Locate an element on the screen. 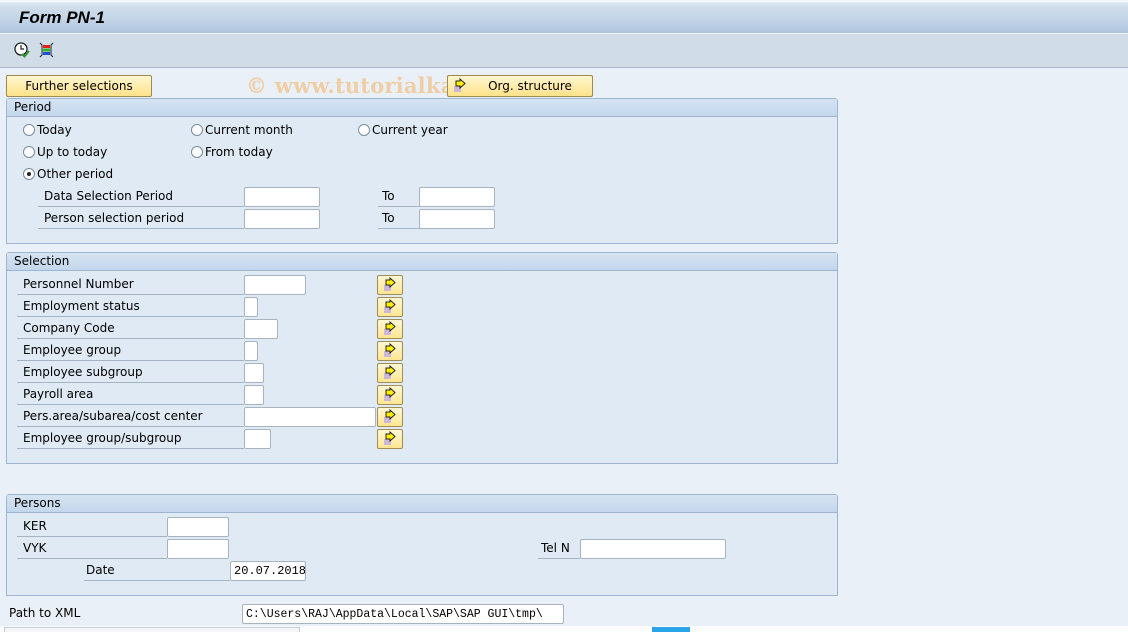 The height and width of the screenshot is (632, 1128). radio-label: Up to today is located at coordinates (72, 152).